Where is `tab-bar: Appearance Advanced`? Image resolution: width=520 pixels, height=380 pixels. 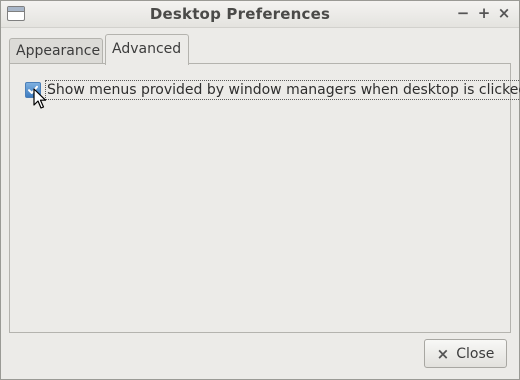 tab-bar: Appearance Advanced is located at coordinates (259, 49).